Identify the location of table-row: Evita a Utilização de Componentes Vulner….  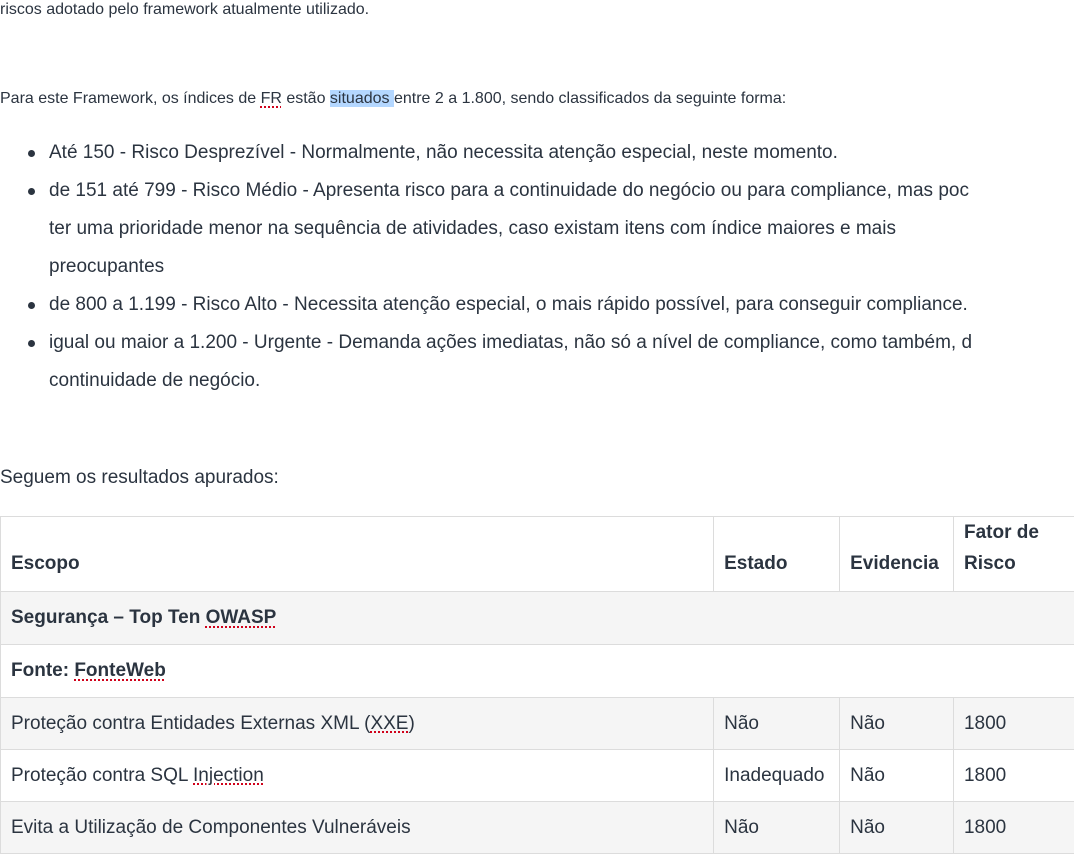
(537, 827).